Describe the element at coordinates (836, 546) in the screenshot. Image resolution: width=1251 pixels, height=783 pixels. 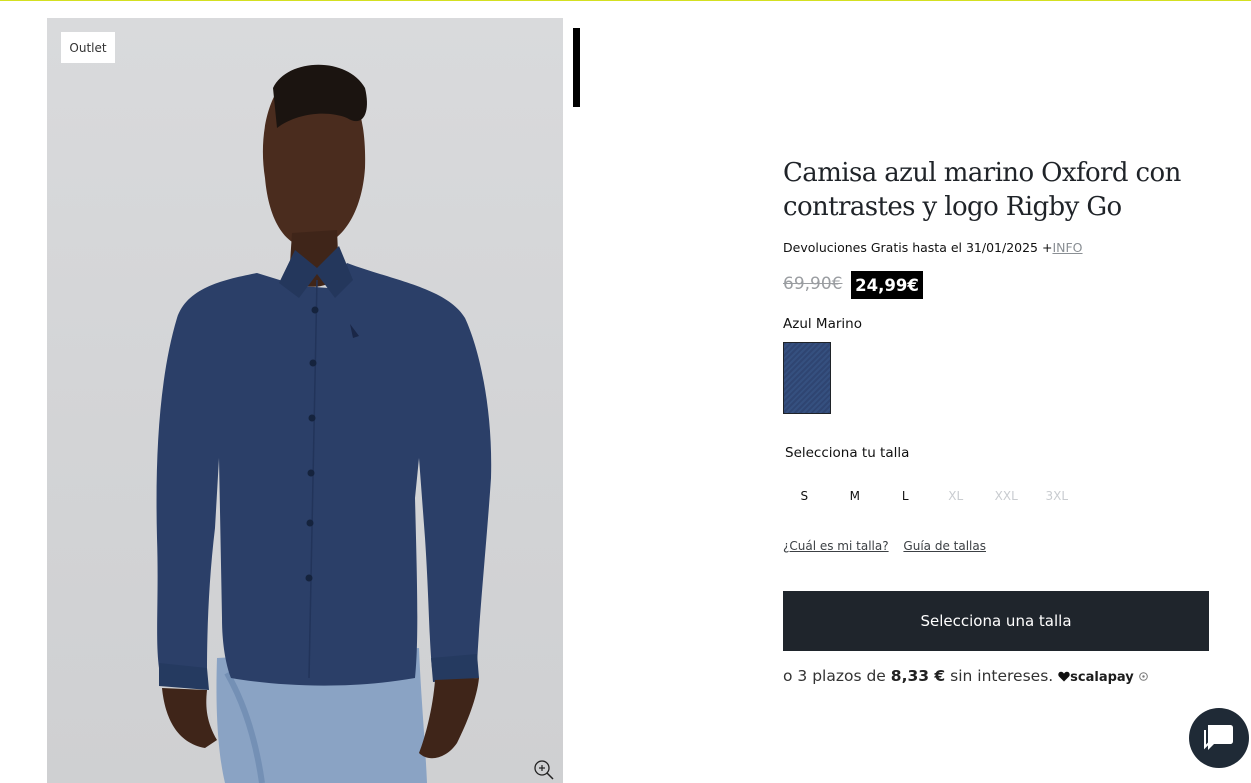
I see `which-size-link: ¿Cuál es mi talla?` at that location.